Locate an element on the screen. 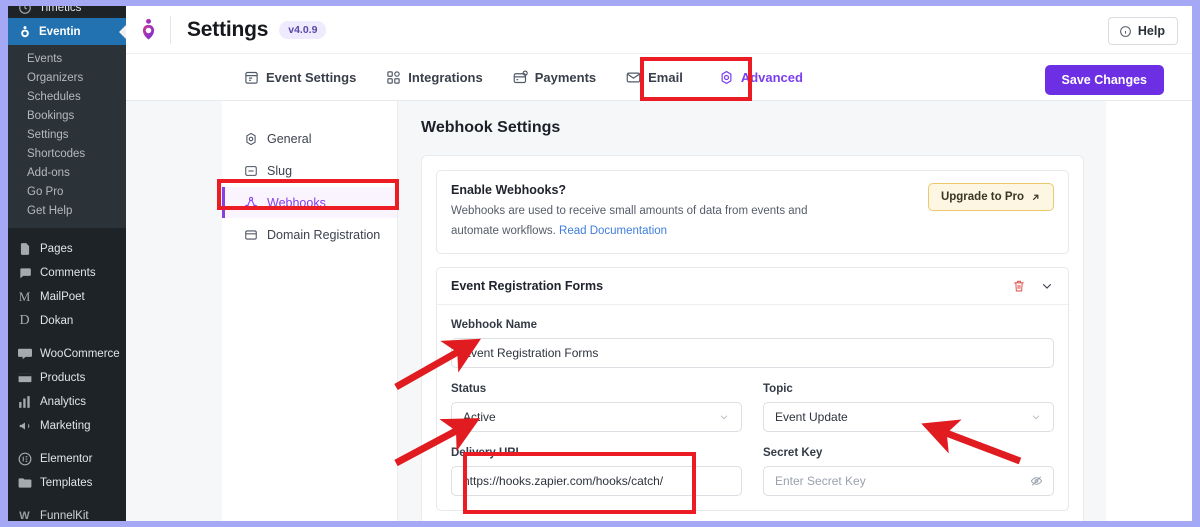  secret-key-field-group: Secret Key Enter Secret Key is located at coordinates (908, 472).